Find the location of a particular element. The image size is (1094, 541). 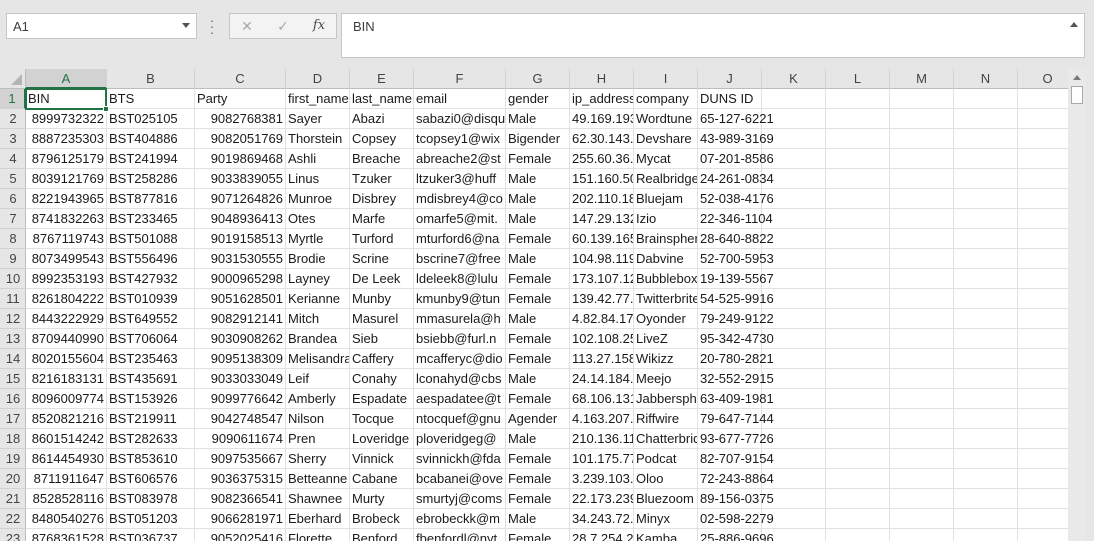

table-cell: 65-127-6221 is located at coordinates (736, 119).